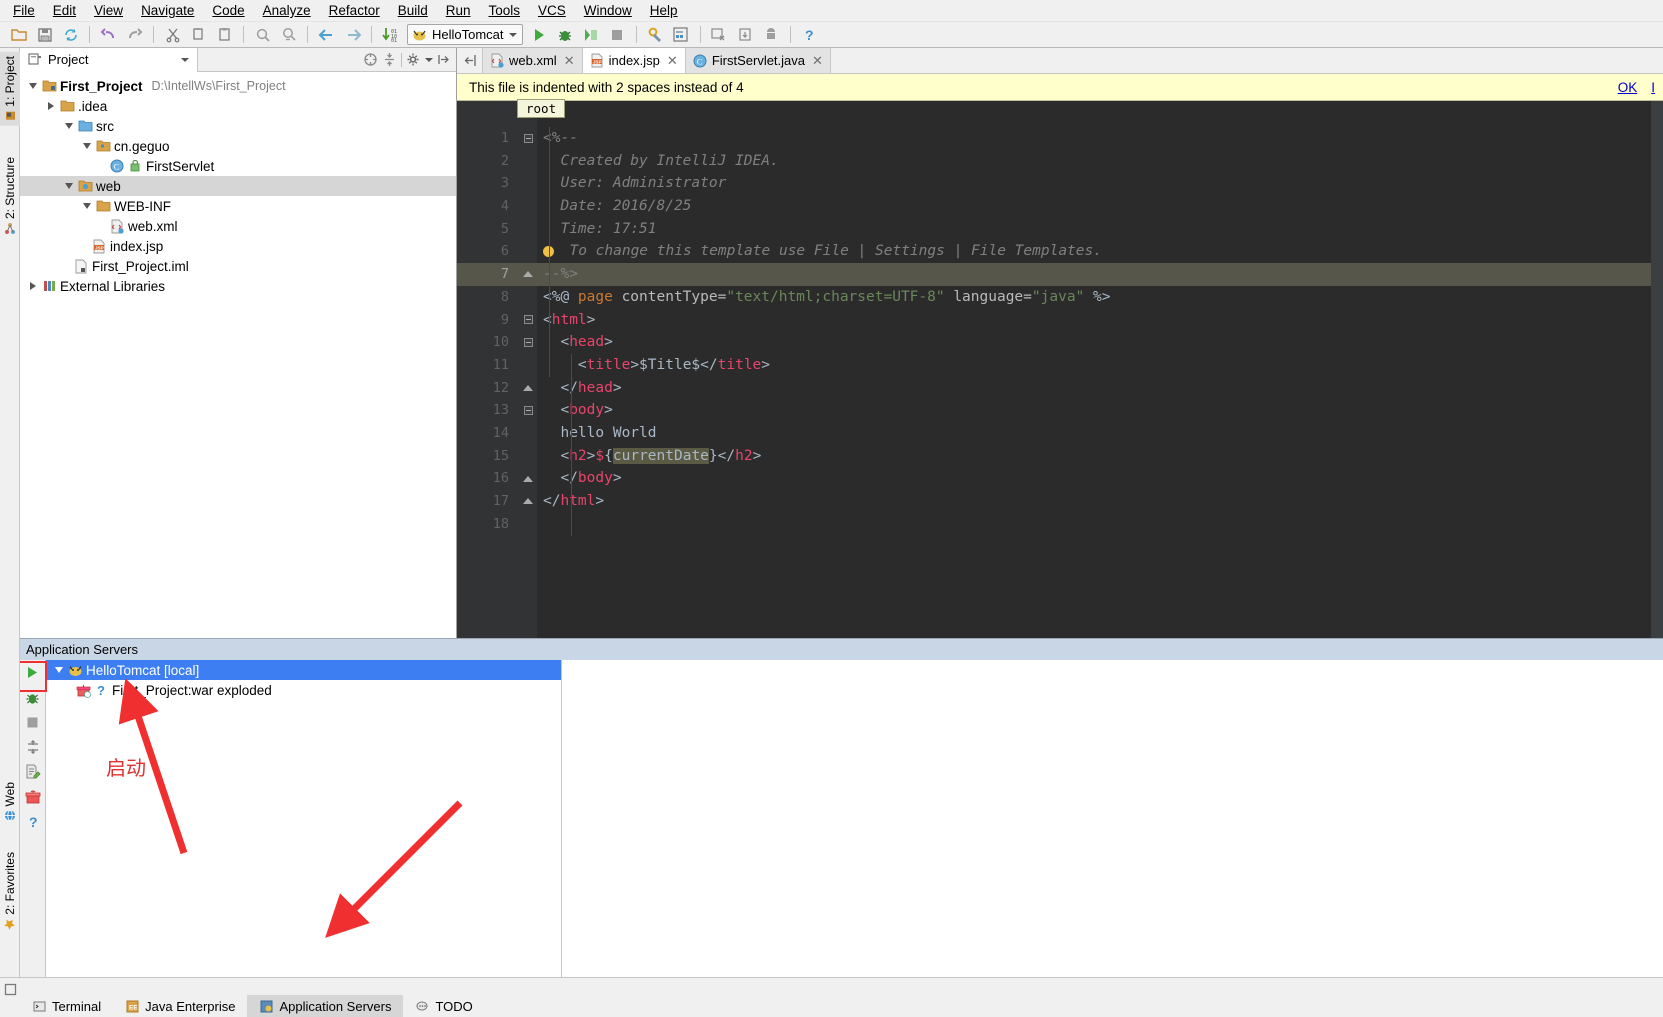 The width and height of the screenshot is (1663, 1017). Describe the element at coordinates (33, 722) in the screenshot. I see `server-stop-button` at that location.